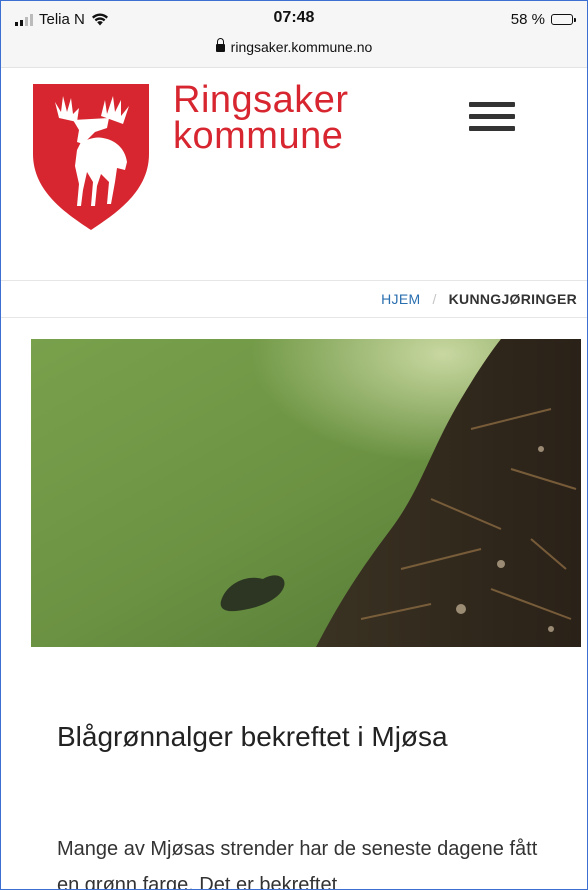 The height and width of the screenshot is (890, 588). What do you see at coordinates (492, 122) in the screenshot?
I see `hamburger-menu-icon` at bounding box center [492, 122].